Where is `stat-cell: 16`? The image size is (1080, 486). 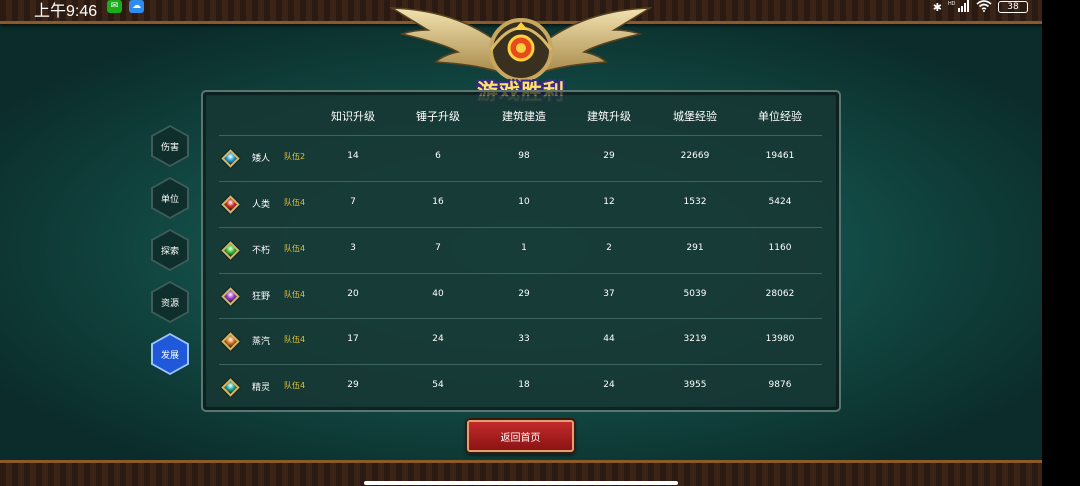 stat-cell: 16 is located at coordinates (438, 202).